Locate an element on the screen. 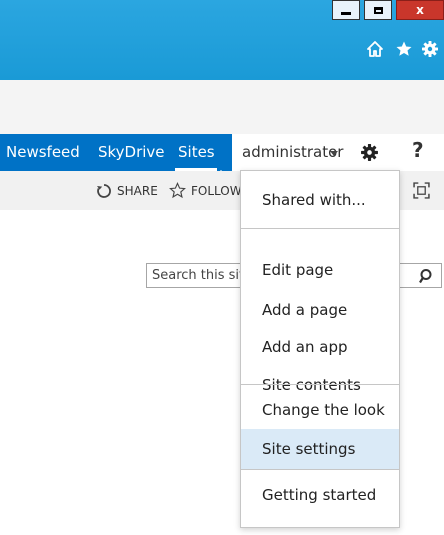 The width and height of the screenshot is (444, 535). menu-item-getting-started: Getting started is located at coordinates (320, 495).